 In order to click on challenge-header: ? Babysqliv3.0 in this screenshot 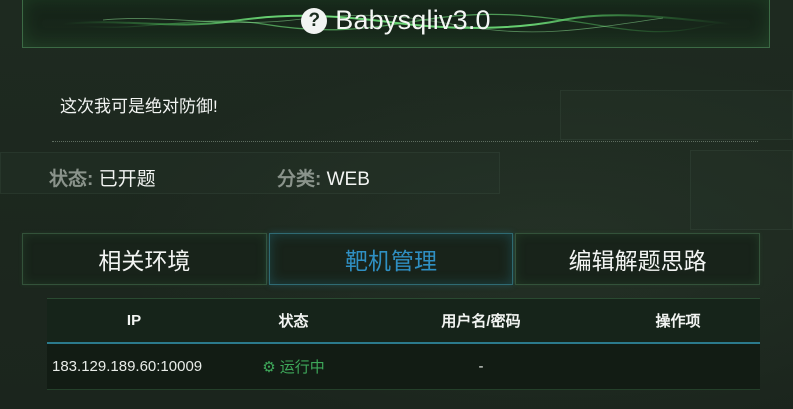, I will do `click(396, 24)`.